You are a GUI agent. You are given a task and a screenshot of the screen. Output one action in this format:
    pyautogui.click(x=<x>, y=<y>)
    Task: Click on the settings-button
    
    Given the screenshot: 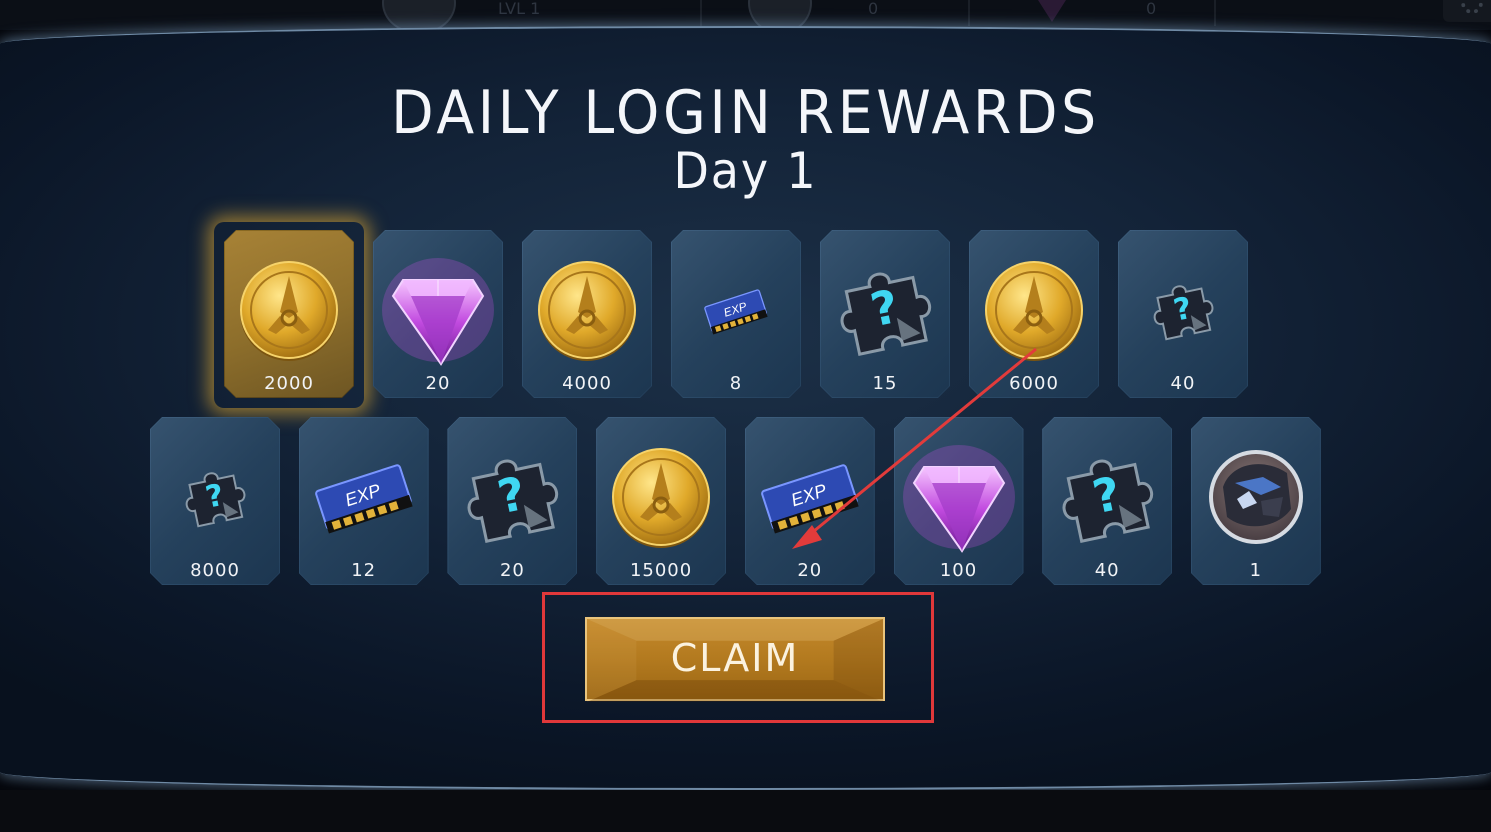 What is the action you would take?
    pyautogui.click(x=1467, y=11)
    